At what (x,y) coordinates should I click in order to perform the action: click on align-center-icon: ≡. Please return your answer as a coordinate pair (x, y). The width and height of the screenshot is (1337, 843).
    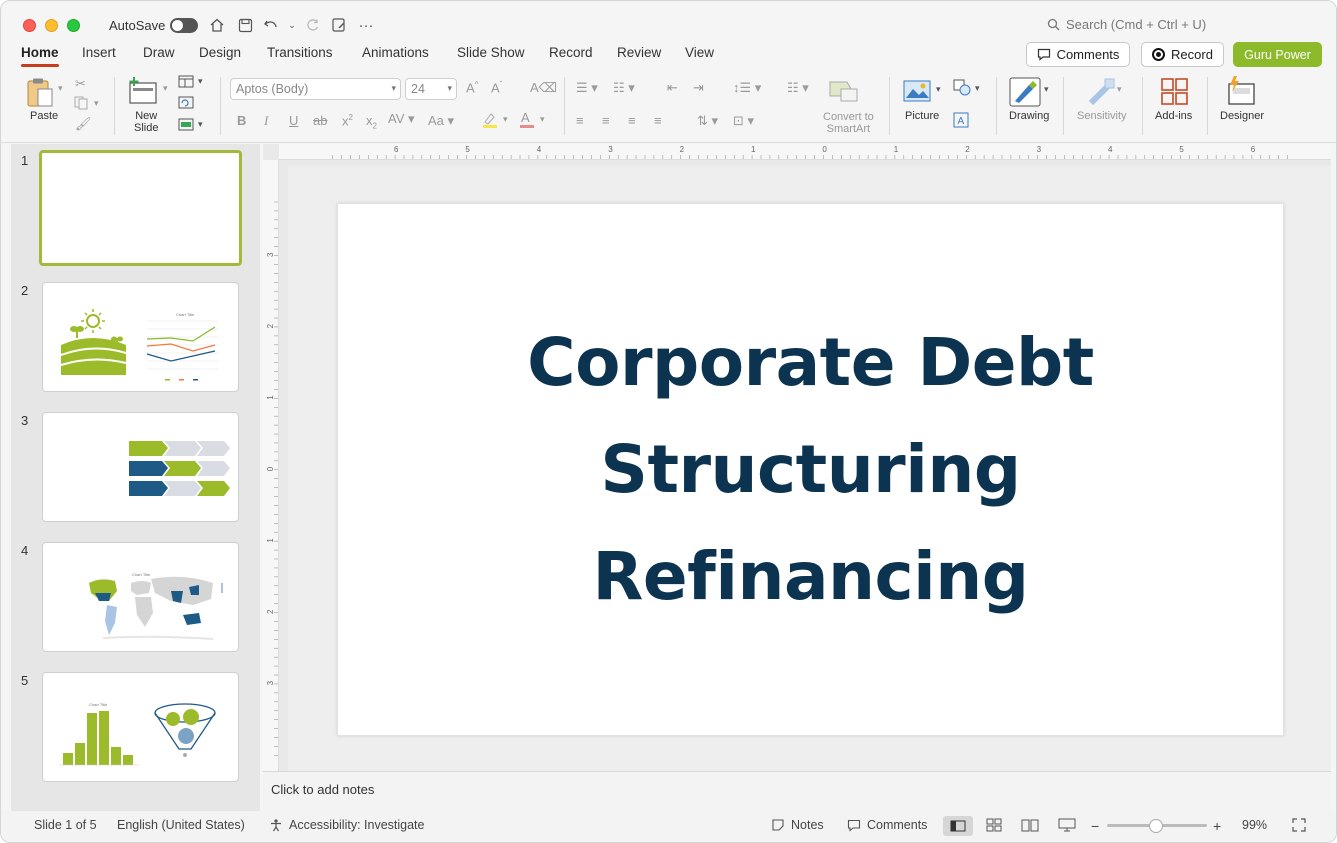
    Looking at the image, I should click on (606, 120).